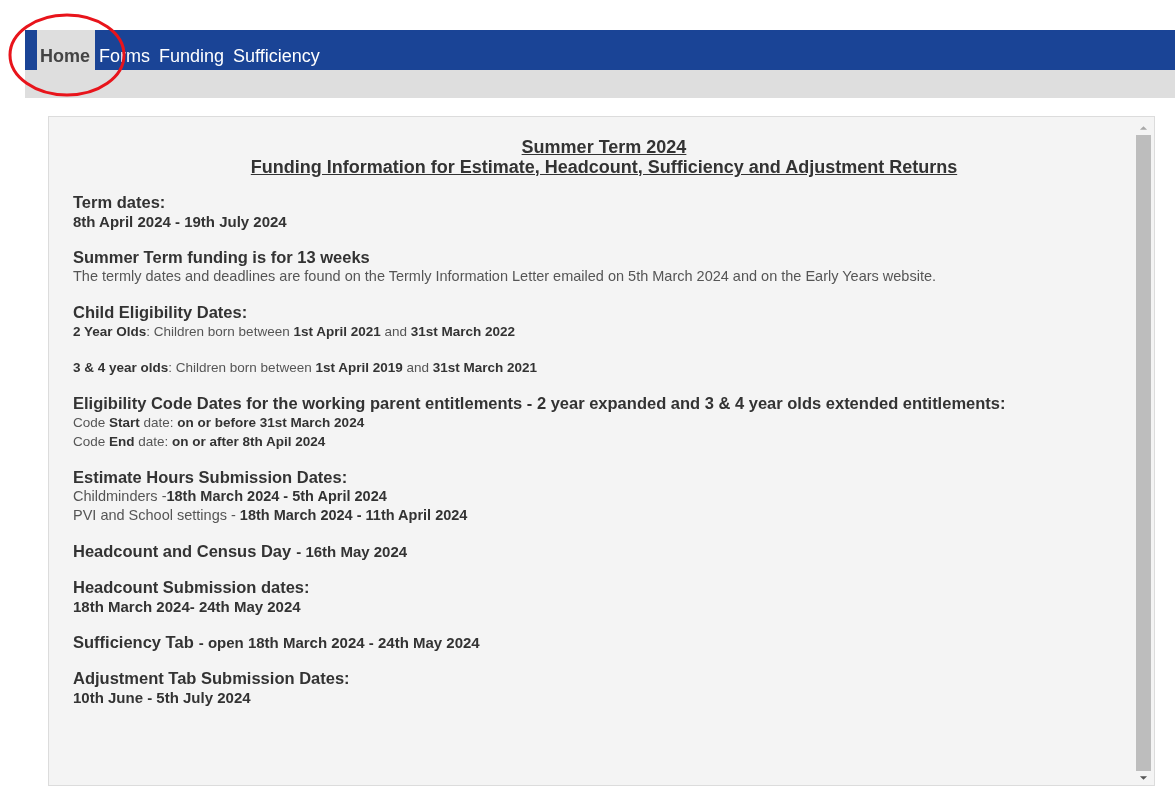 The image size is (1175, 787). Describe the element at coordinates (210, 477) in the screenshot. I see `section-heading: Estimate Hours Submission Dates:` at that location.